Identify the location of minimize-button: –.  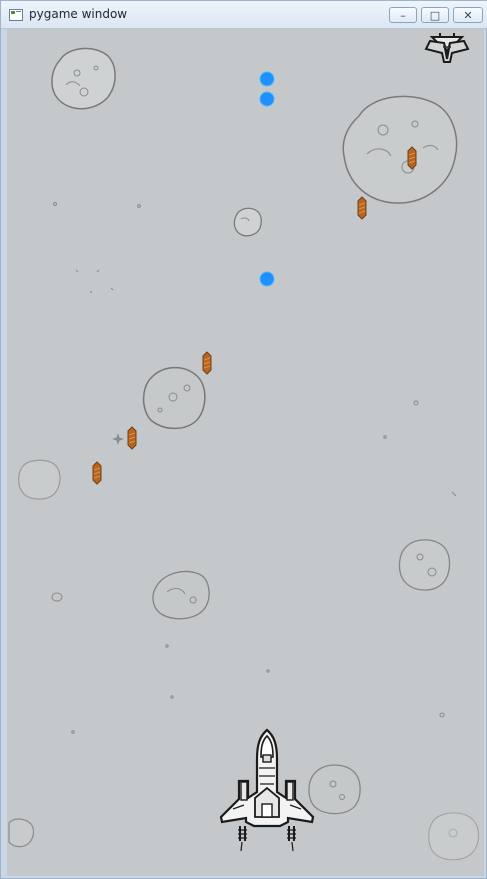
(403, 15).